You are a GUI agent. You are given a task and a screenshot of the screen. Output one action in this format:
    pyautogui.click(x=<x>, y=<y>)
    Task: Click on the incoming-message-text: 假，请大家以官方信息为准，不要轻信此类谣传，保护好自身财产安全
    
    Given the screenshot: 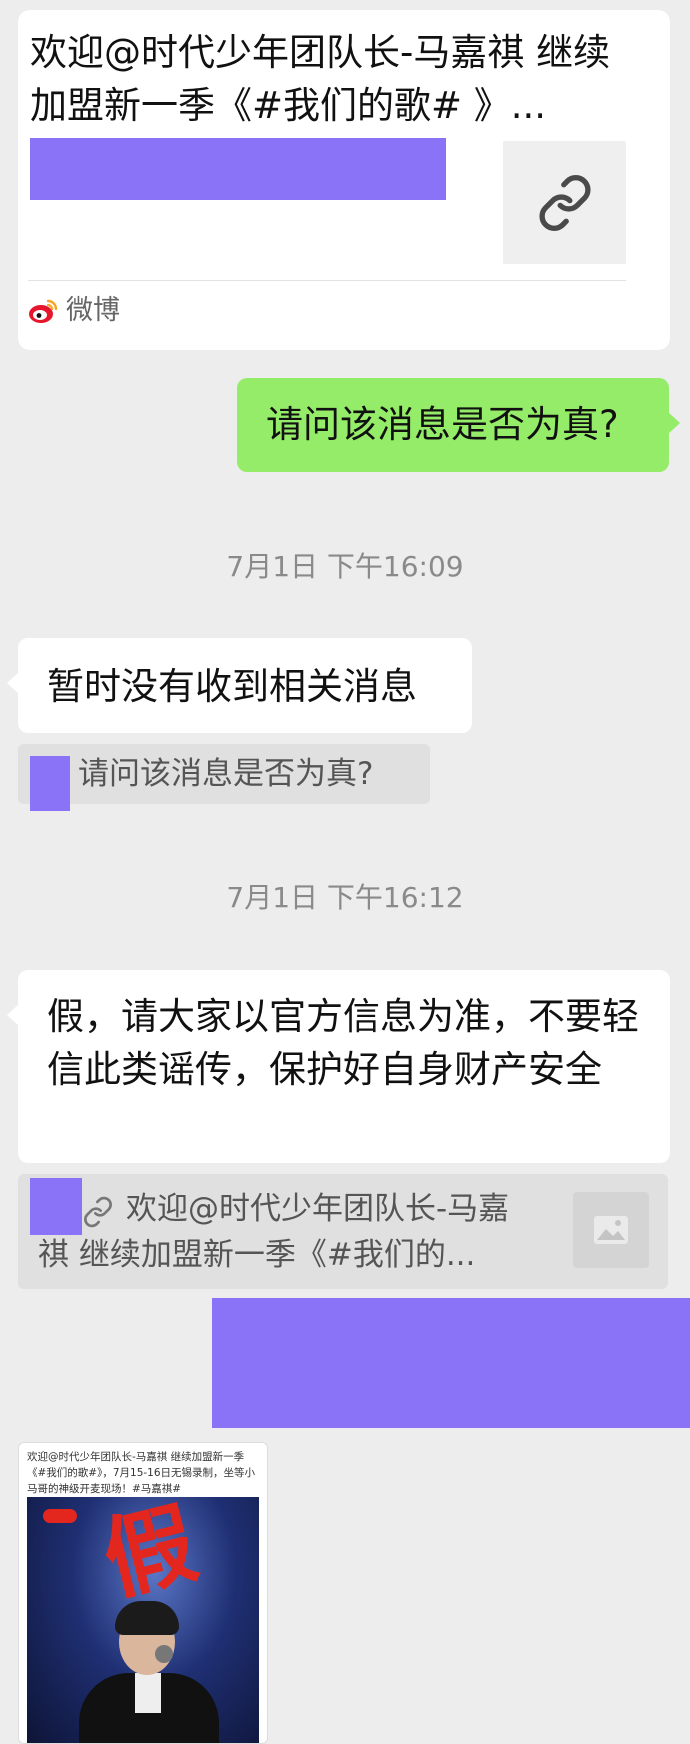 What is the action you would take?
    pyautogui.click(x=343, y=1043)
    